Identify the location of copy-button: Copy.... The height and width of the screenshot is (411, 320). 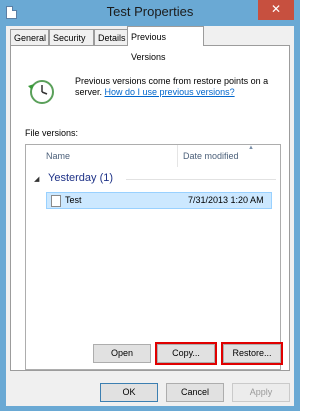
(186, 353).